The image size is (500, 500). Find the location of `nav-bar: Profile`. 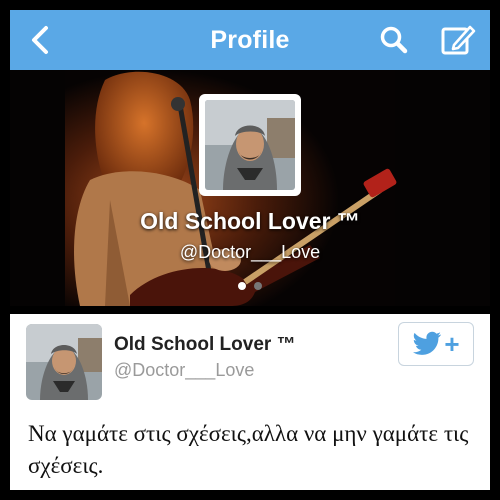

nav-bar: Profile is located at coordinates (250, 40).